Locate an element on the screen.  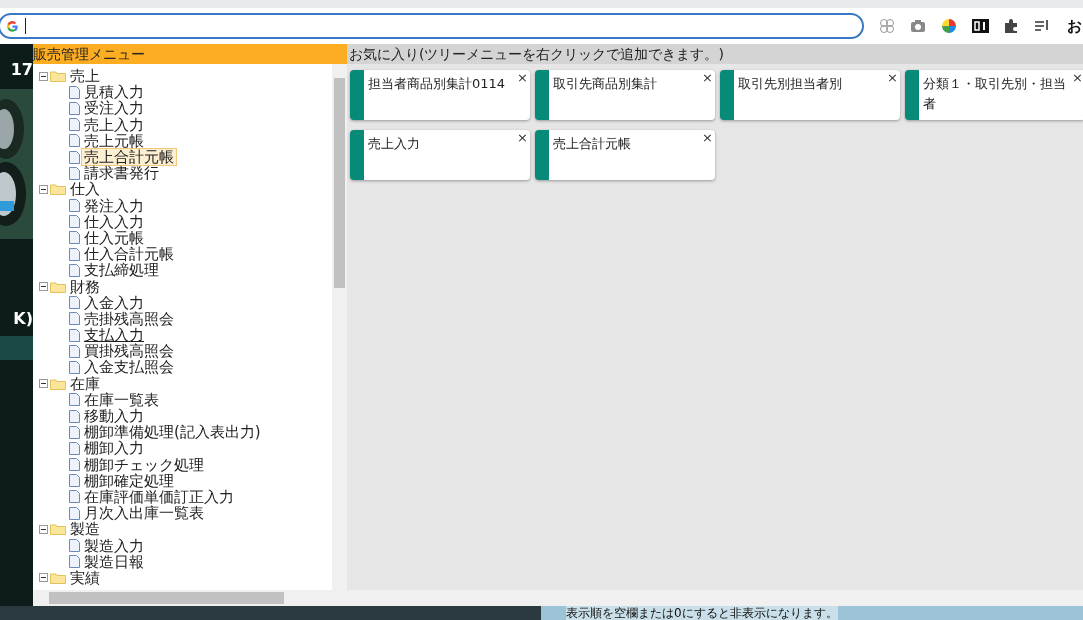
favorite-card: 担当者商品別集計0114 × is located at coordinates (440, 95).